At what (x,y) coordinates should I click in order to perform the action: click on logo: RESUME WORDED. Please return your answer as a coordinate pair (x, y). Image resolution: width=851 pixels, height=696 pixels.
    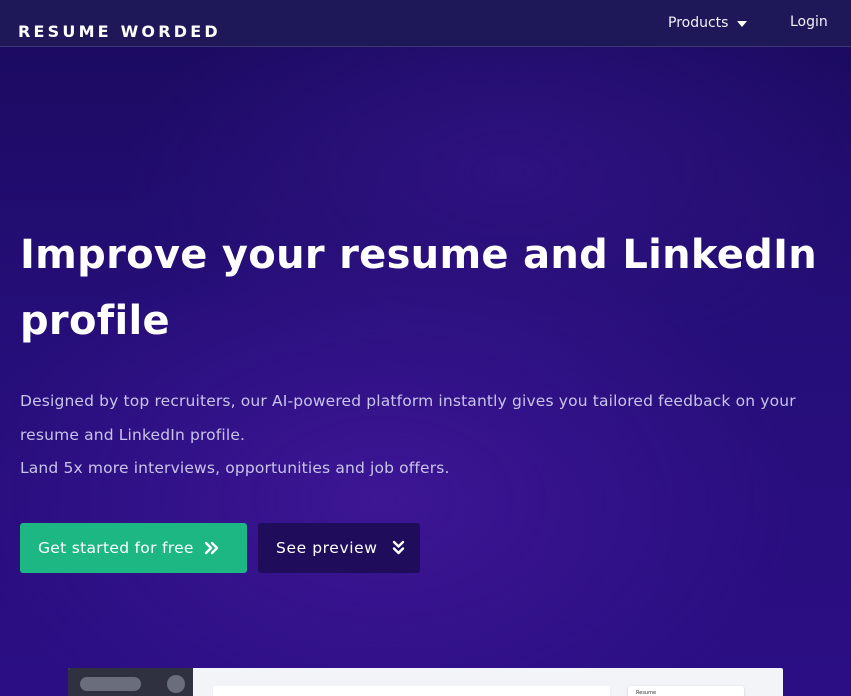
    Looking at the image, I should click on (119, 31).